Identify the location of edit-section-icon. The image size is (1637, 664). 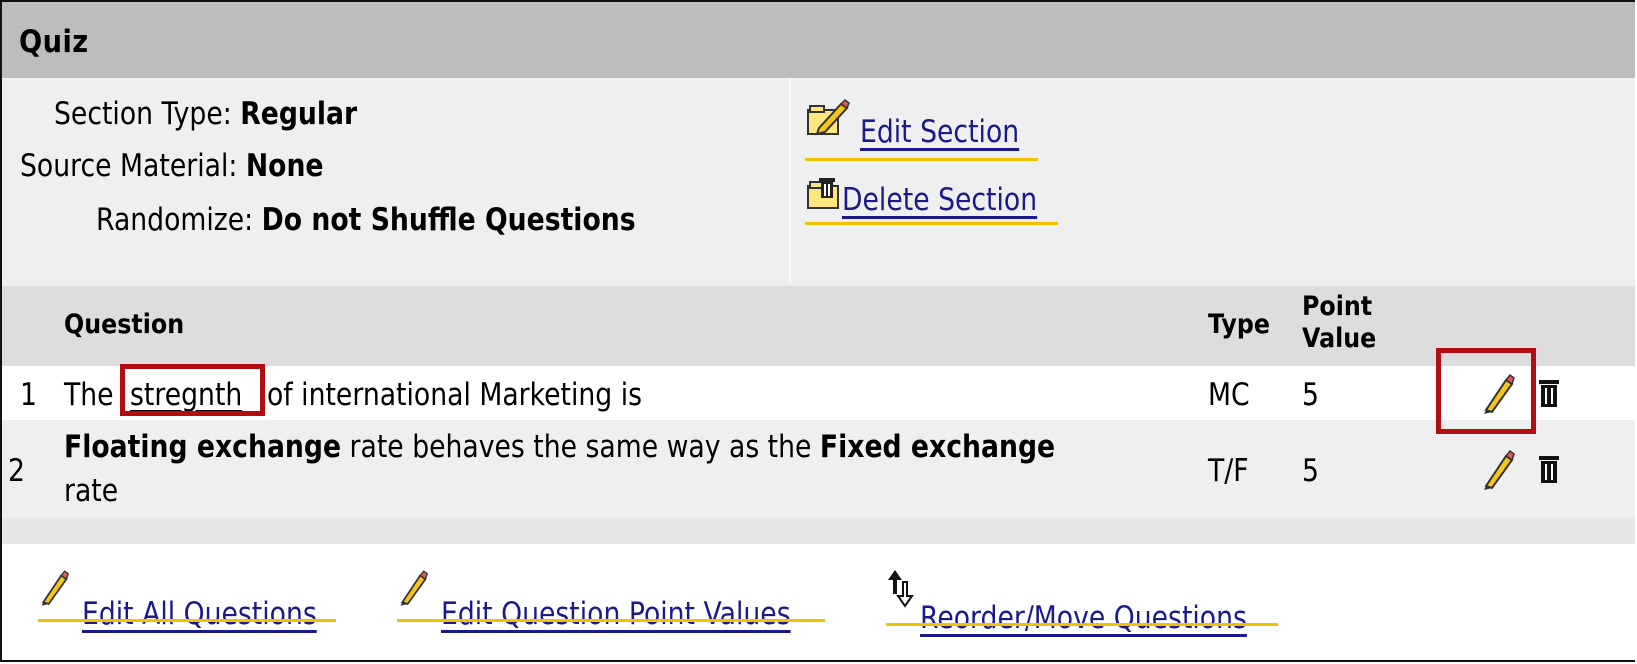
(828, 119).